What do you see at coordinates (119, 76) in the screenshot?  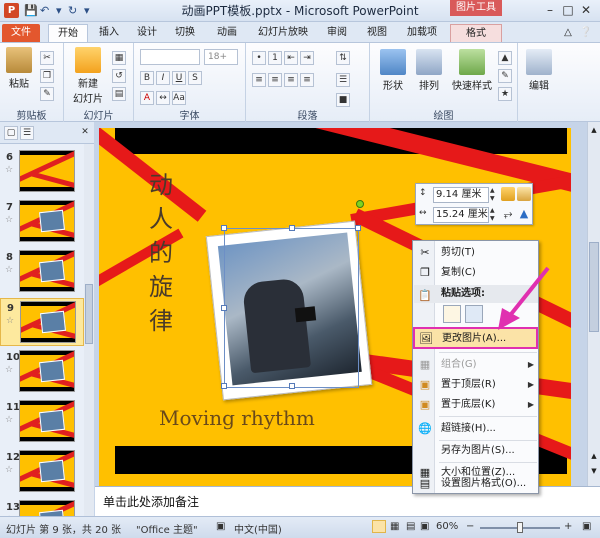 I see `reset-icon: ↺` at bounding box center [119, 76].